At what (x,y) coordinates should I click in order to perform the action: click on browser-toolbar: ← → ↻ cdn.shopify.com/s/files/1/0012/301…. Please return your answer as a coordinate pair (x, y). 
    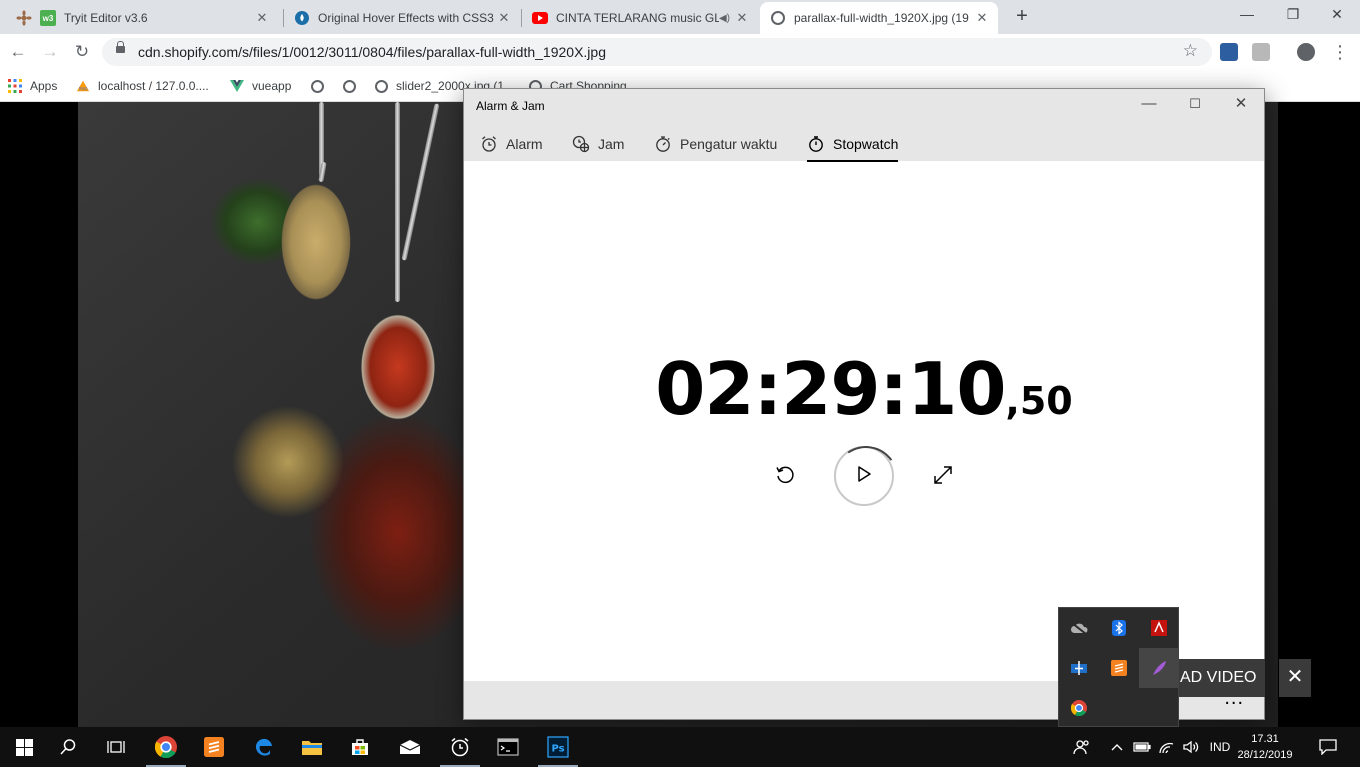
    Looking at the image, I should click on (680, 52).